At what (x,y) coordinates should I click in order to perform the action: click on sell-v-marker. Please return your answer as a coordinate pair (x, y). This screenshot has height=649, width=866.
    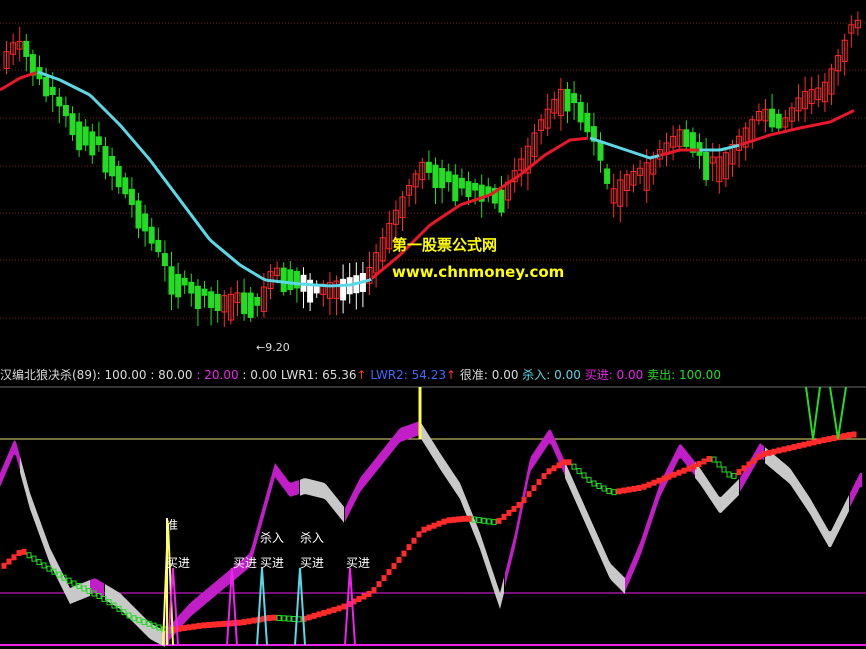
    Looking at the image, I should click on (813, 413).